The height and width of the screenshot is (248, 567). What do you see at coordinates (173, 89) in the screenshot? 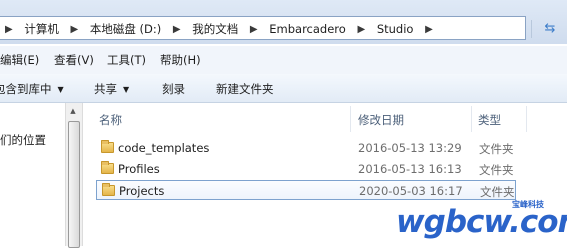
I see `burn-button: 刻录` at bounding box center [173, 89].